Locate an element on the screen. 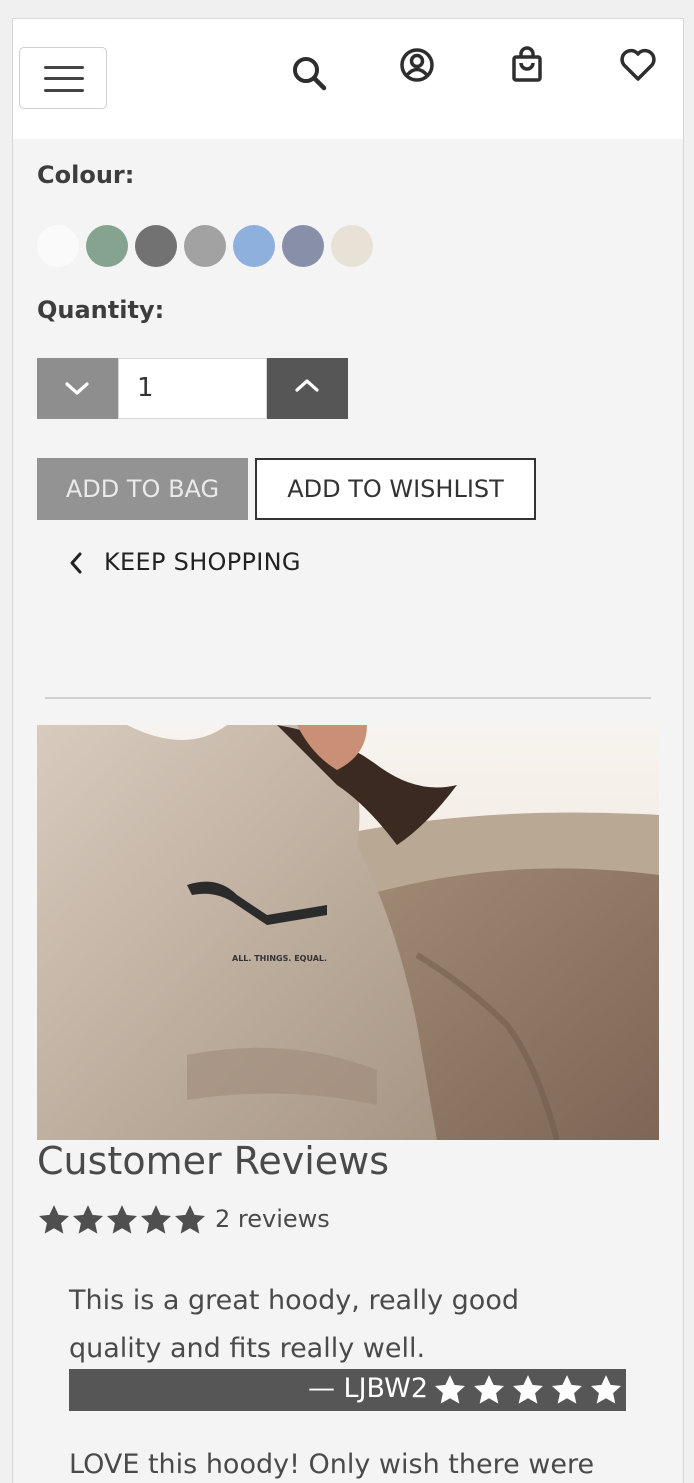 The width and height of the screenshot is (694, 1483). heart-icon is located at coordinates (638, 65).